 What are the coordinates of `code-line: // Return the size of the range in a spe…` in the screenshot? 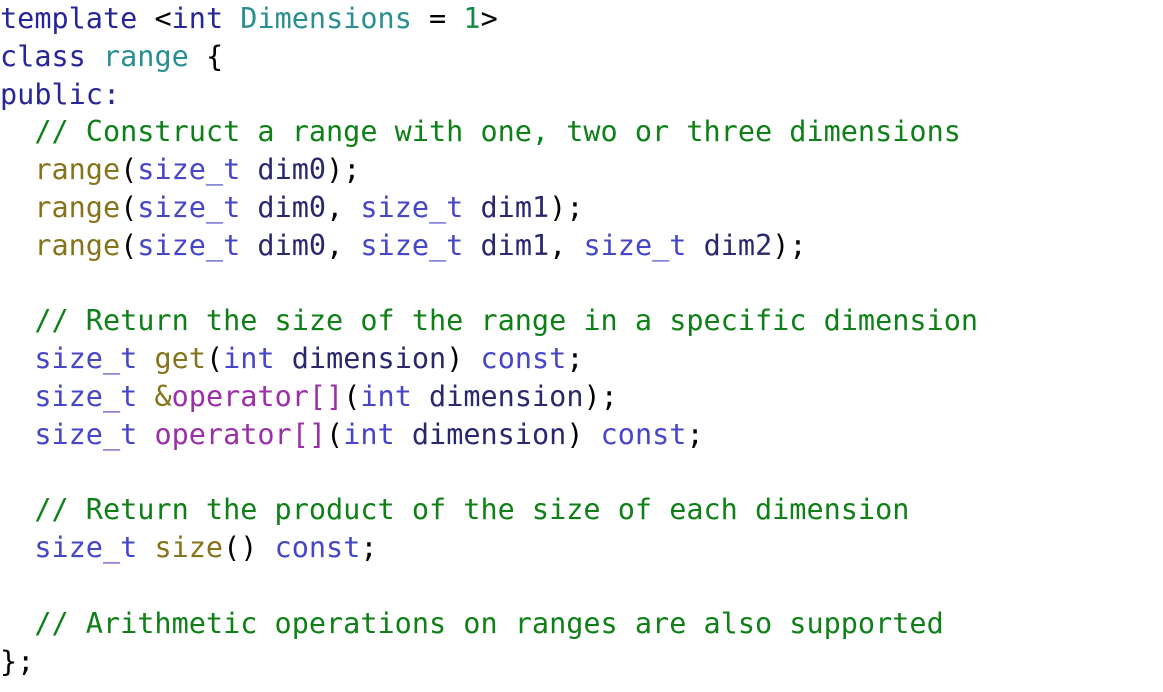 It's located at (581, 321).